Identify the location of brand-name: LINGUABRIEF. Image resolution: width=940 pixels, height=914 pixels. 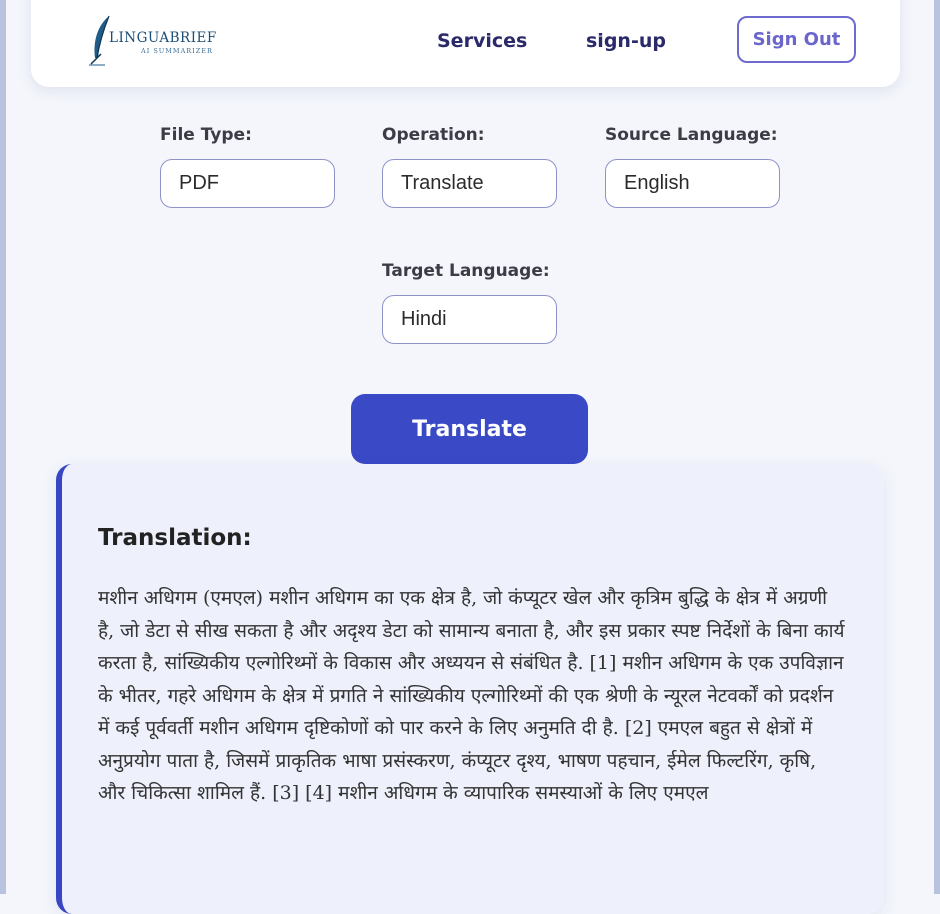
(163, 38).